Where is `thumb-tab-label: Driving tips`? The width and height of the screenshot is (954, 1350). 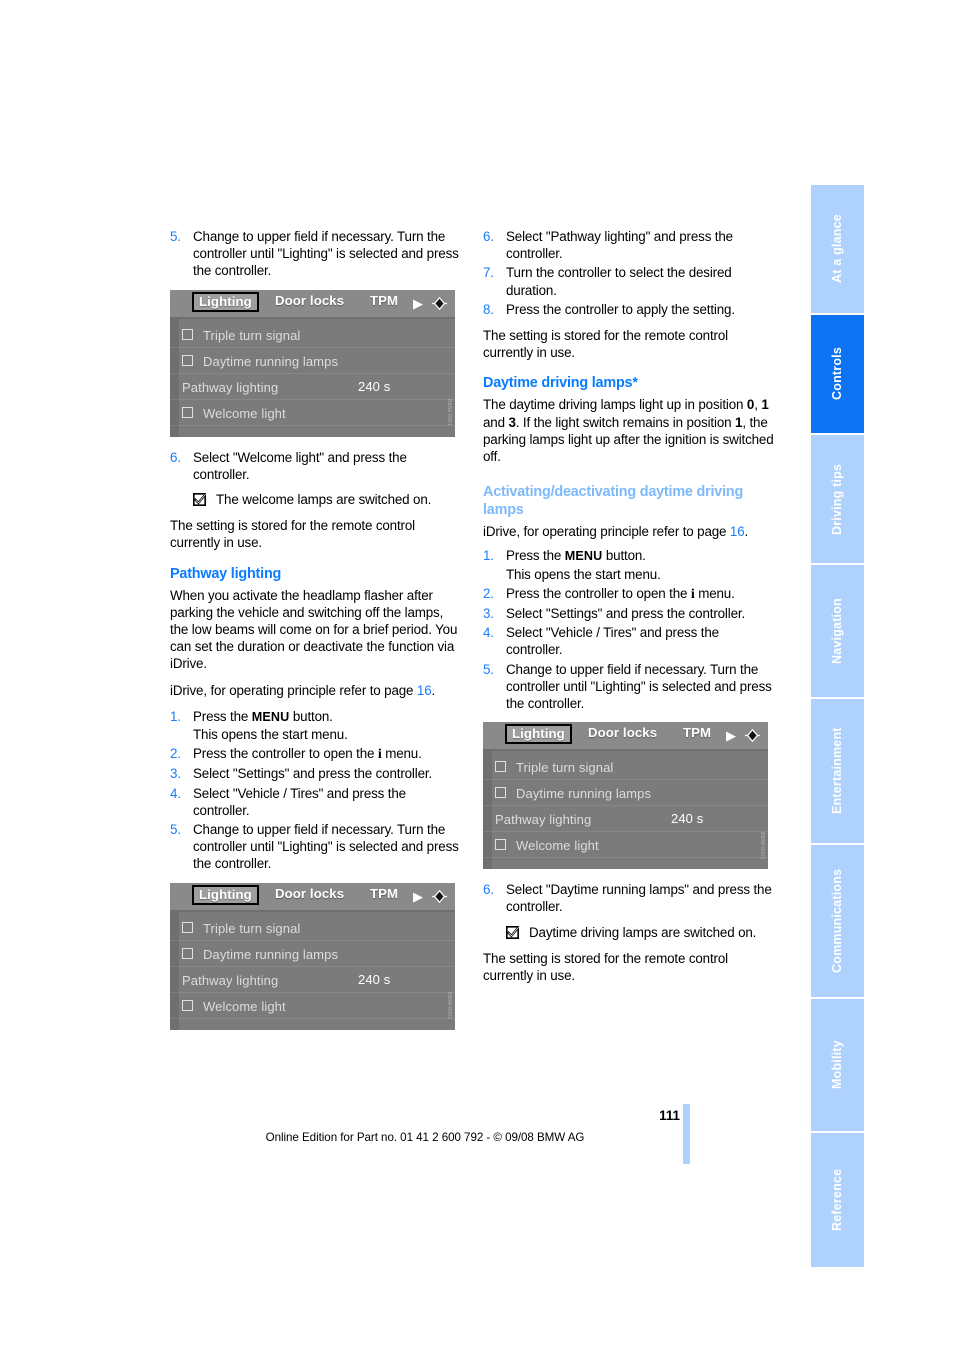 thumb-tab-label: Driving tips is located at coordinates (837, 499).